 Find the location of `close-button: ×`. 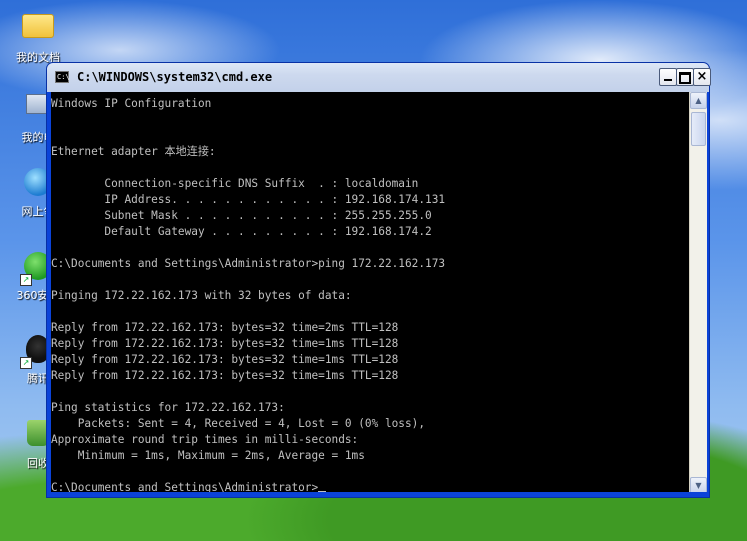

close-button: × is located at coordinates (702, 77).